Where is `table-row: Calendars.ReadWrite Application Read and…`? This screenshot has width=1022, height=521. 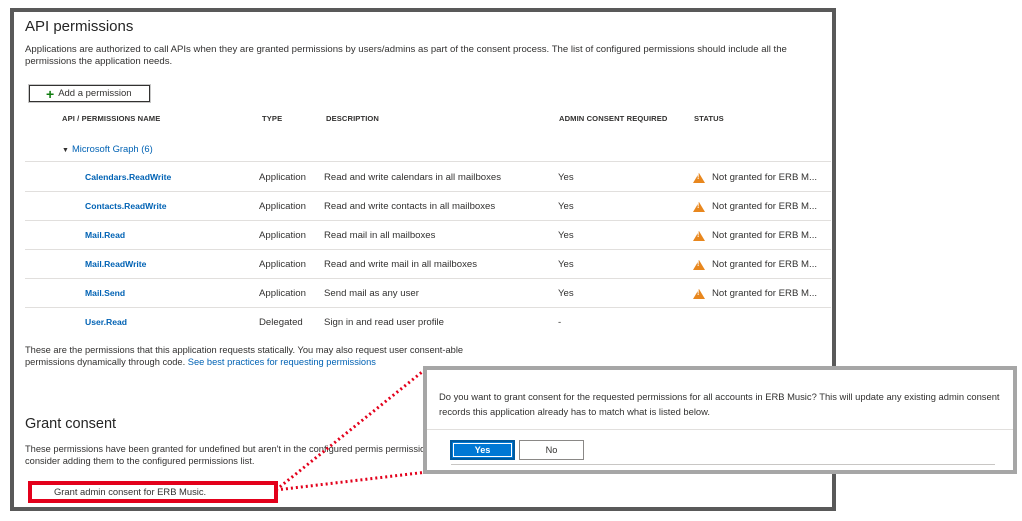 table-row: Calendars.ReadWrite Application Read and… is located at coordinates (428, 177).